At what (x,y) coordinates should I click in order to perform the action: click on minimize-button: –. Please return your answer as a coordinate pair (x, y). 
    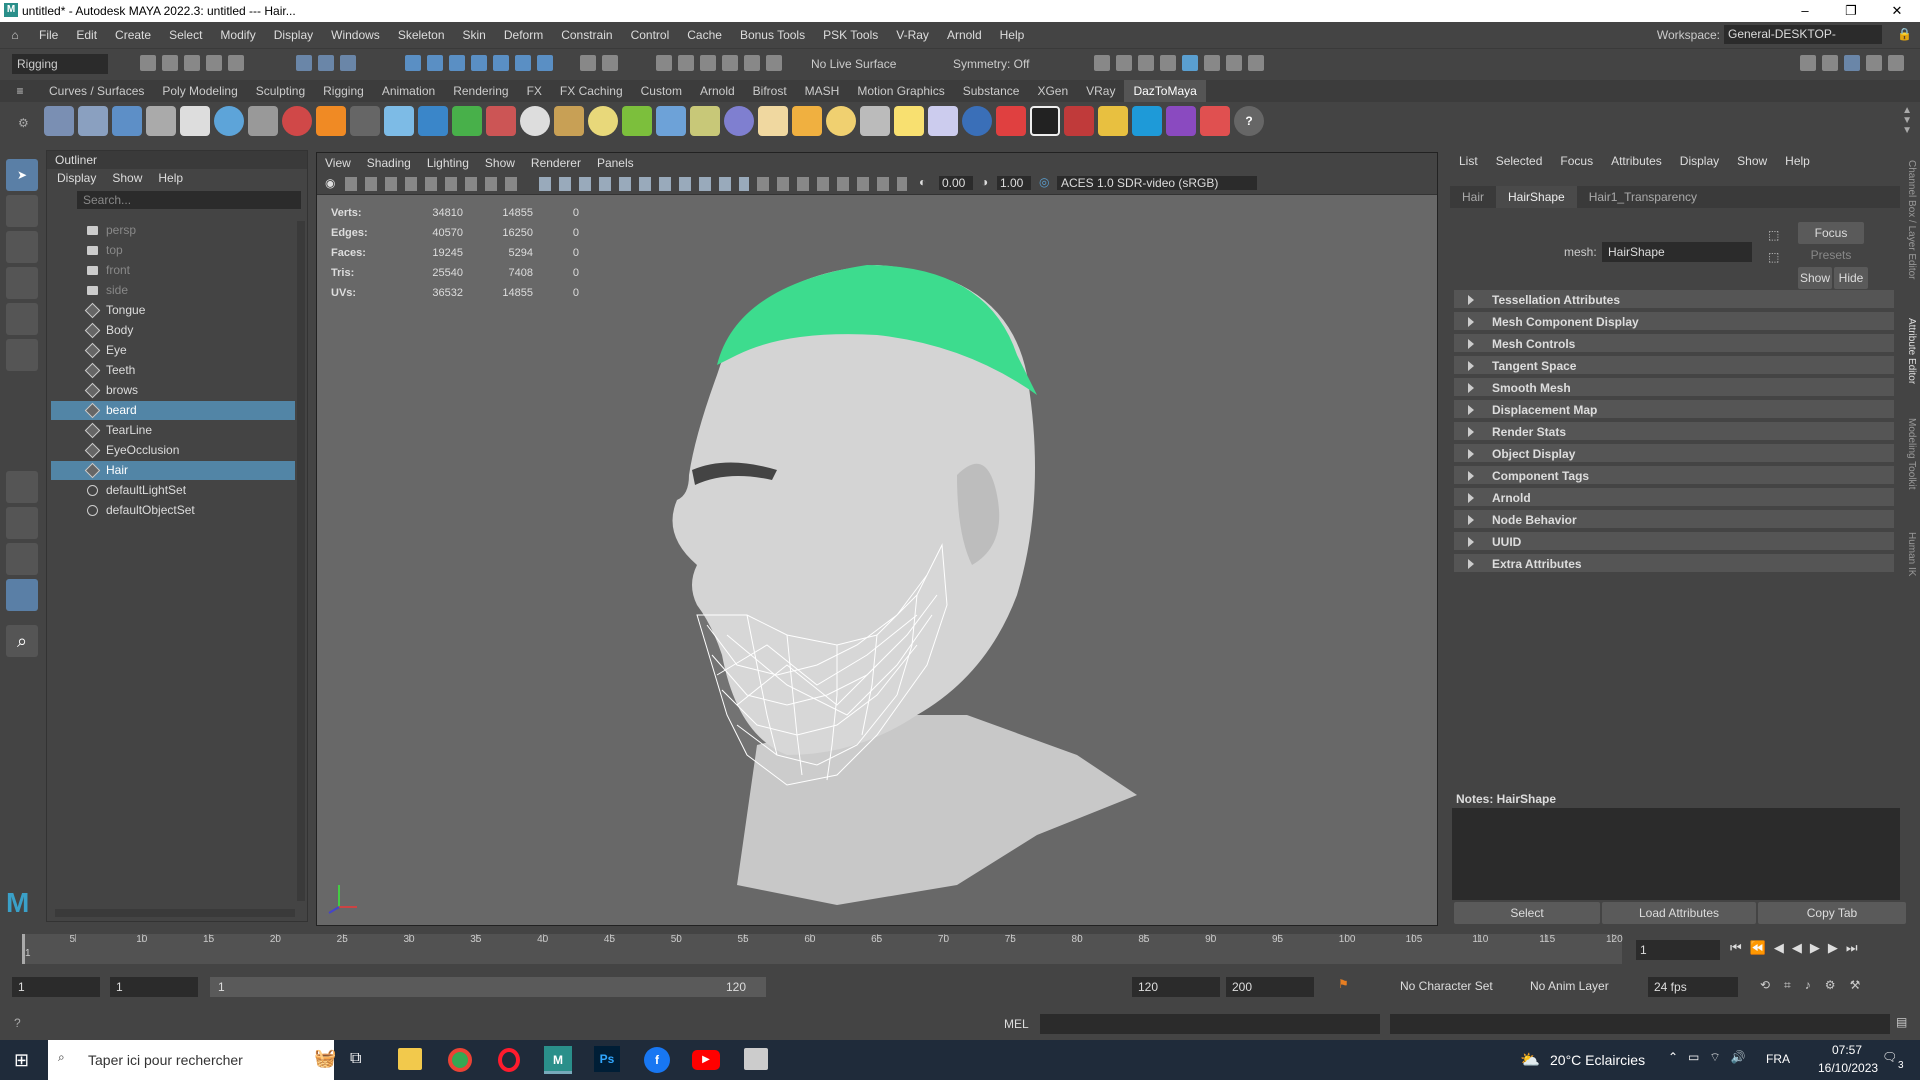
    Looking at the image, I should click on (1805, 11).